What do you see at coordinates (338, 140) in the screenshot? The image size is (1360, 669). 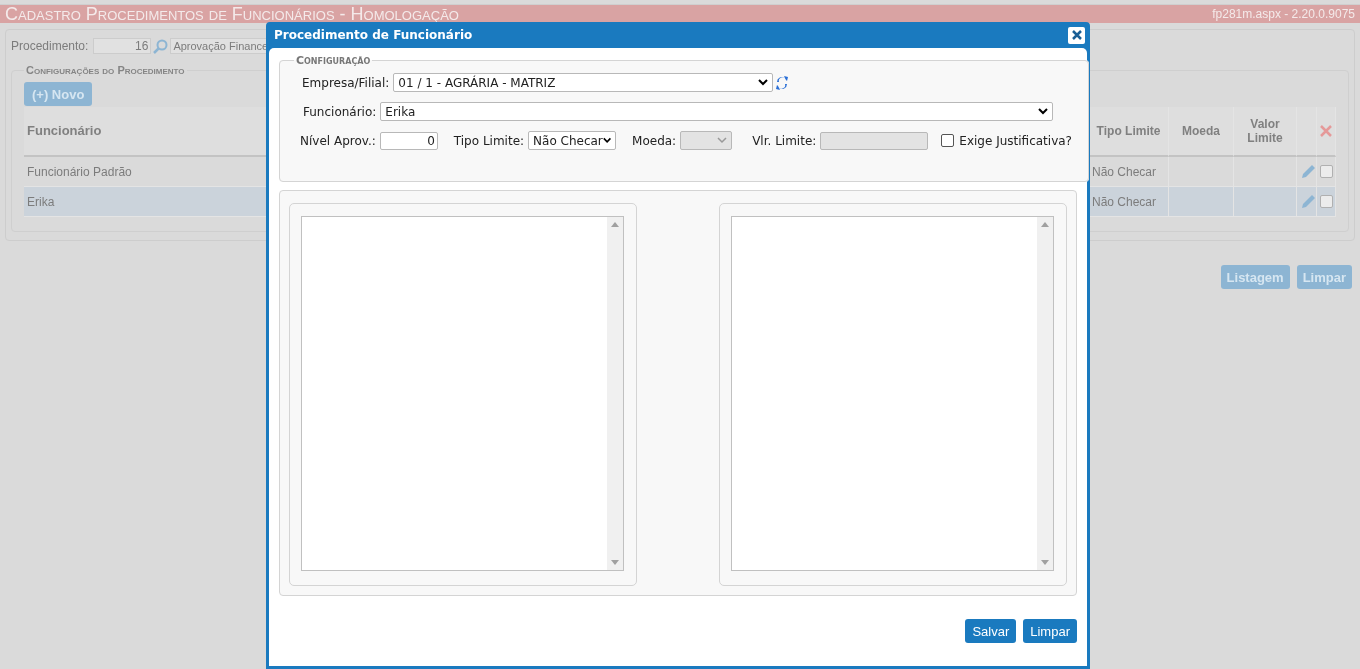 I see `field-label: Nível Aprov.:` at bounding box center [338, 140].